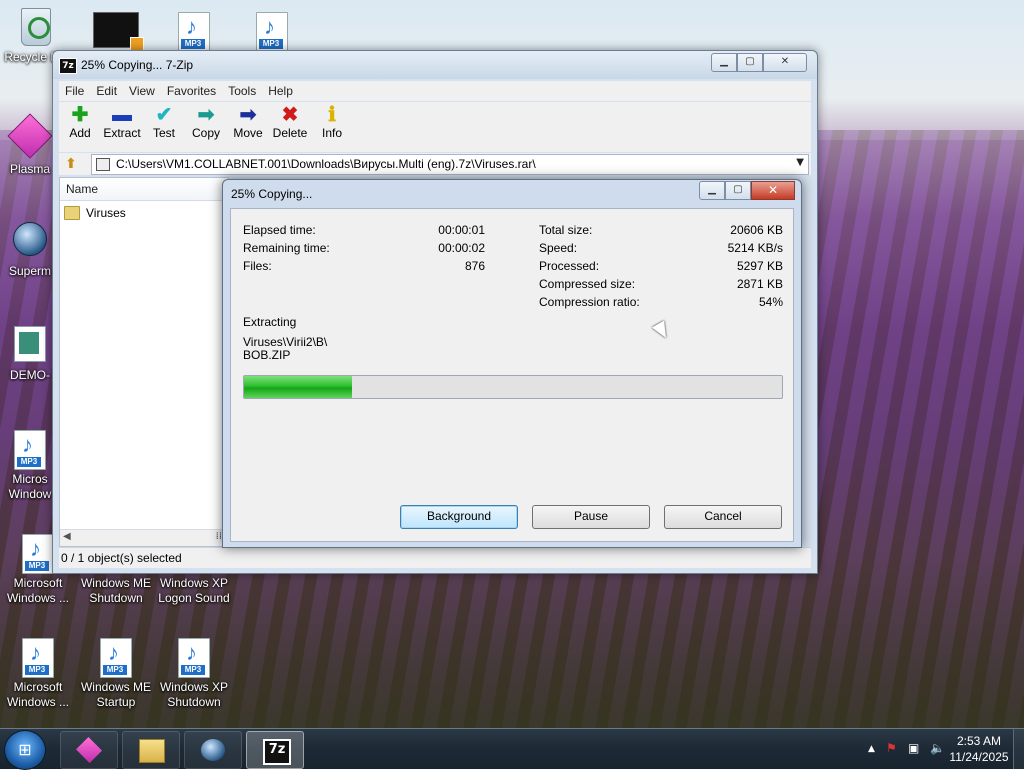 This screenshot has width=1024, height=770. I want to click on add-button: ✚ Add, so click(80, 126).